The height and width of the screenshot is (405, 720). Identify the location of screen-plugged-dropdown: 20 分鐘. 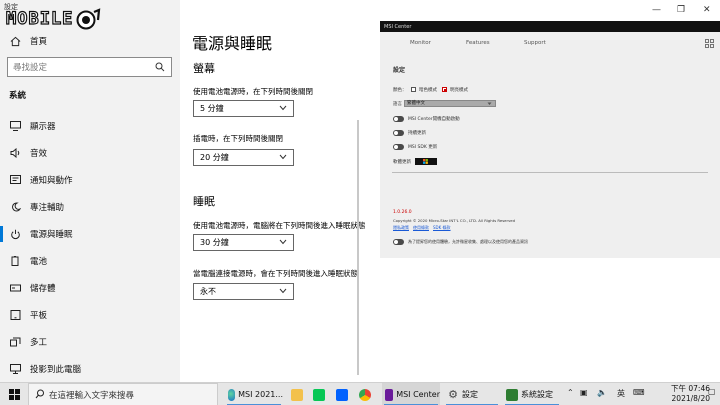
(243, 157).